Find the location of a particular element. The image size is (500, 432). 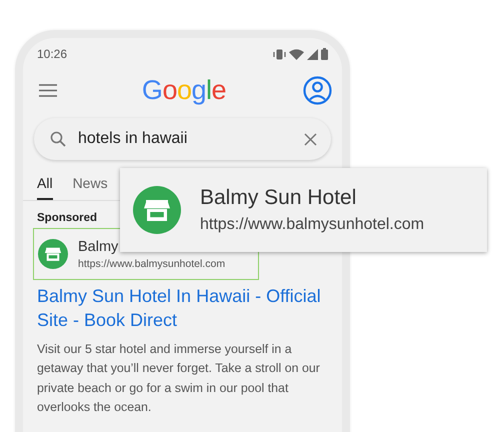

tab: News is located at coordinates (90, 183).